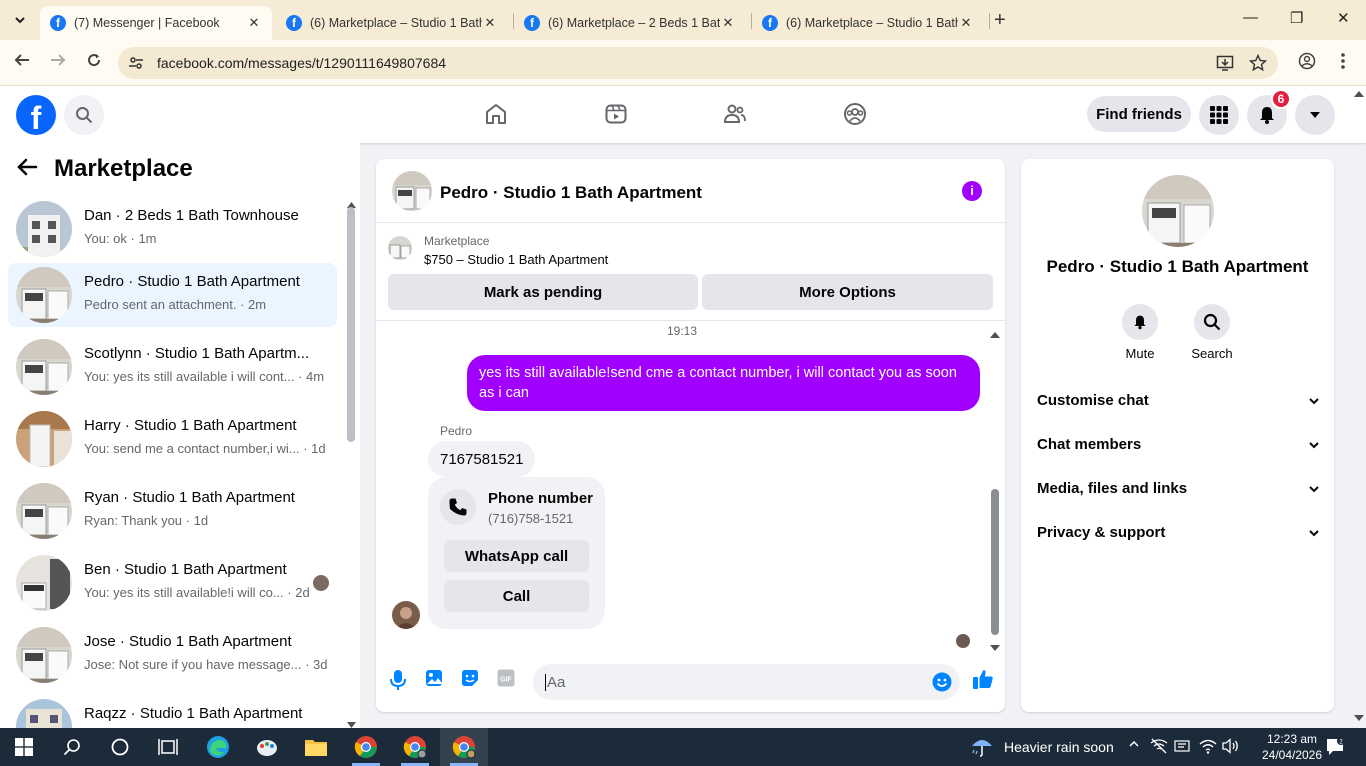 The height and width of the screenshot is (766, 1366). What do you see at coordinates (1208, 747) in the screenshot?
I see `wifi-icon` at bounding box center [1208, 747].